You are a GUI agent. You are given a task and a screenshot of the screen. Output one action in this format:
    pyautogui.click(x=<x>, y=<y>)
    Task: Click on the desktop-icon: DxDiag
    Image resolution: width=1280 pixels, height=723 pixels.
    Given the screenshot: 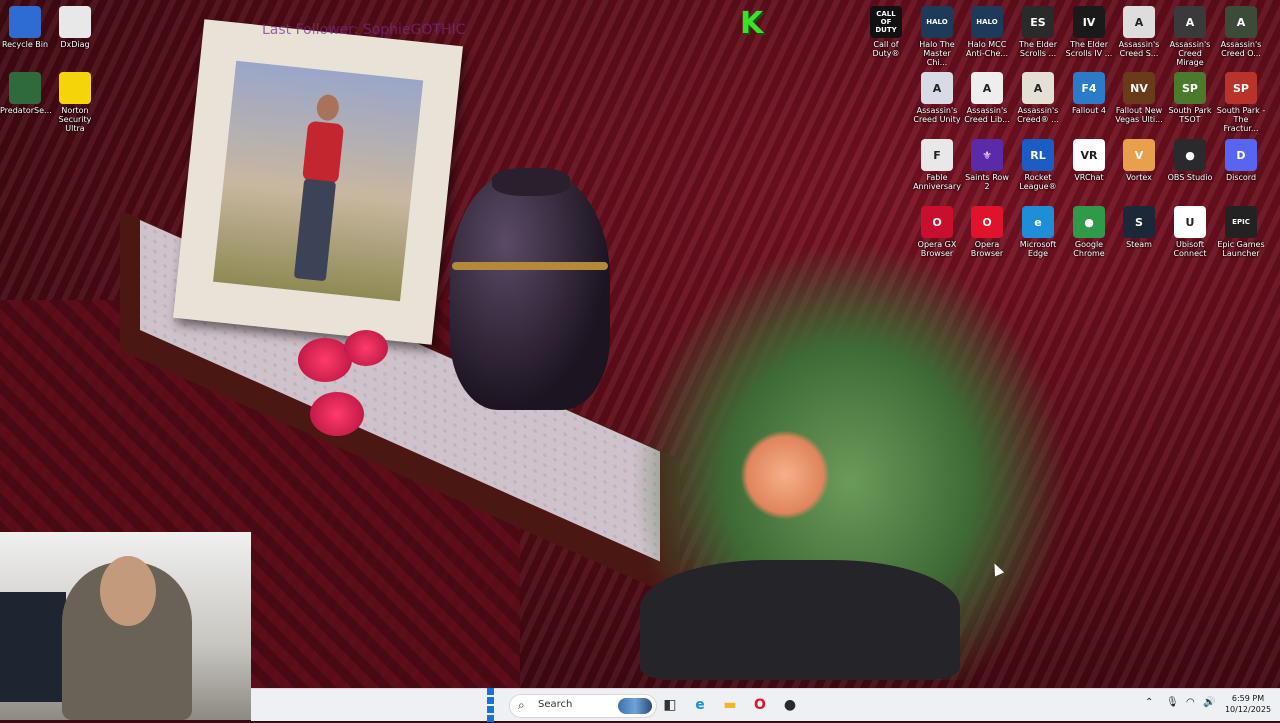 What is the action you would take?
    pyautogui.click(x=75, y=27)
    